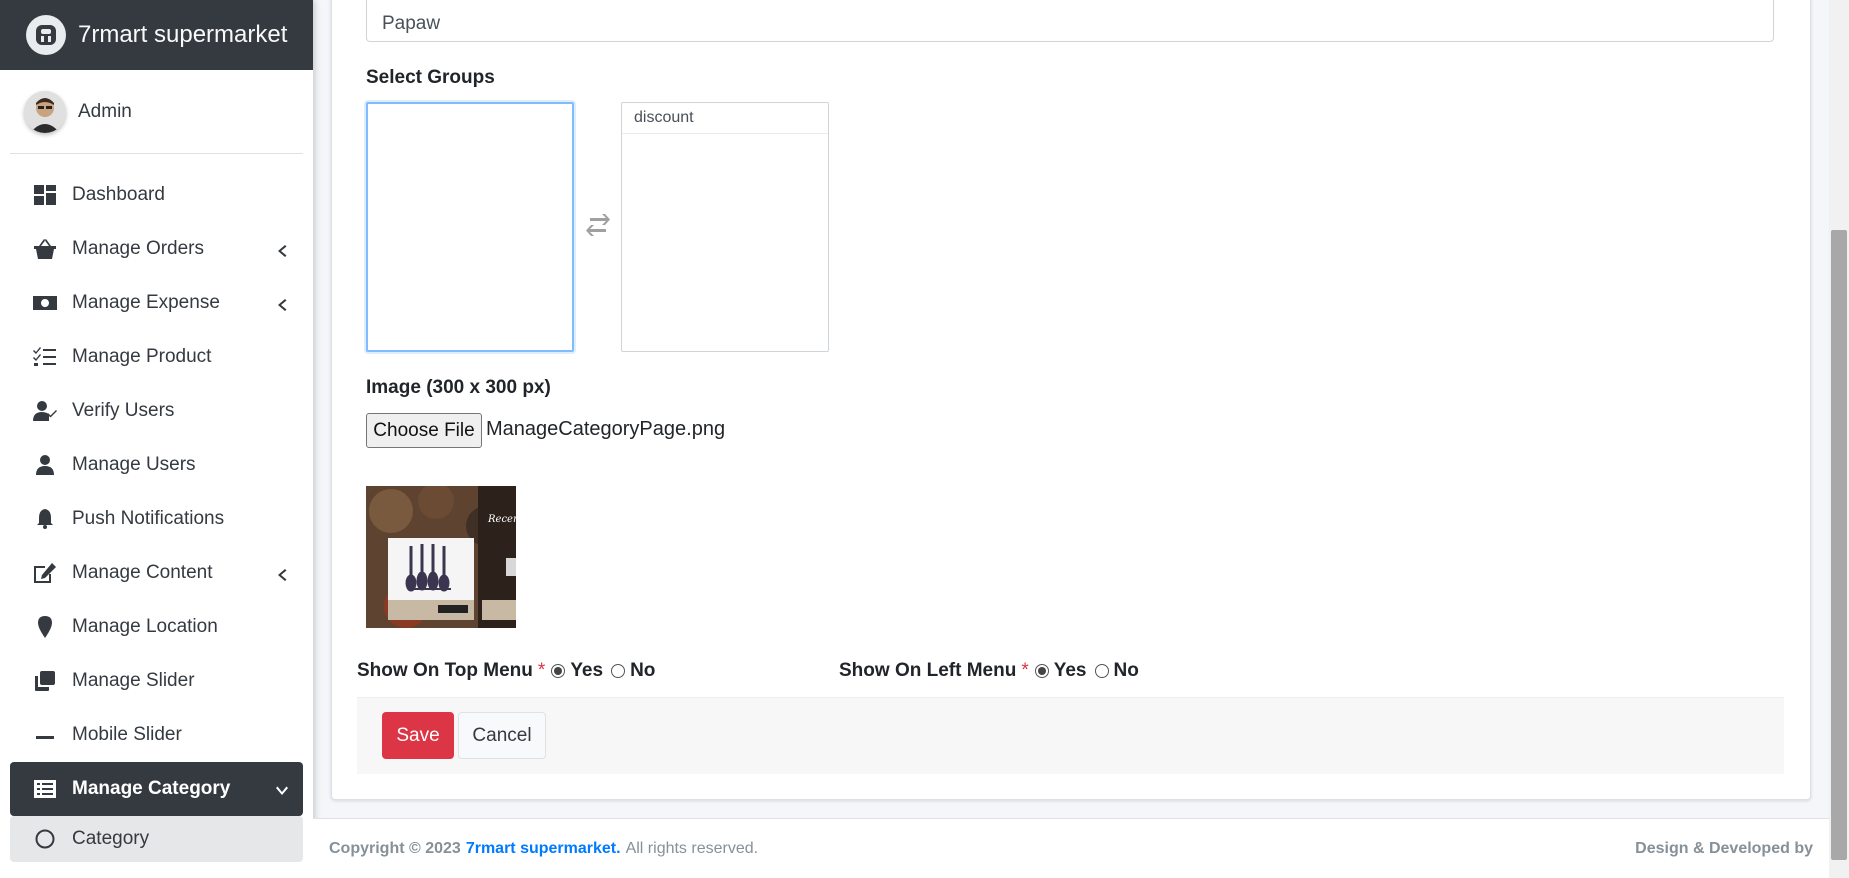 The height and width of the screenshot is (878, 1849). What do you see at coordinates (118, 194) in the screenshot?
I see `sidebar-item-label: Dashboard` at bounding box center [118, 194].